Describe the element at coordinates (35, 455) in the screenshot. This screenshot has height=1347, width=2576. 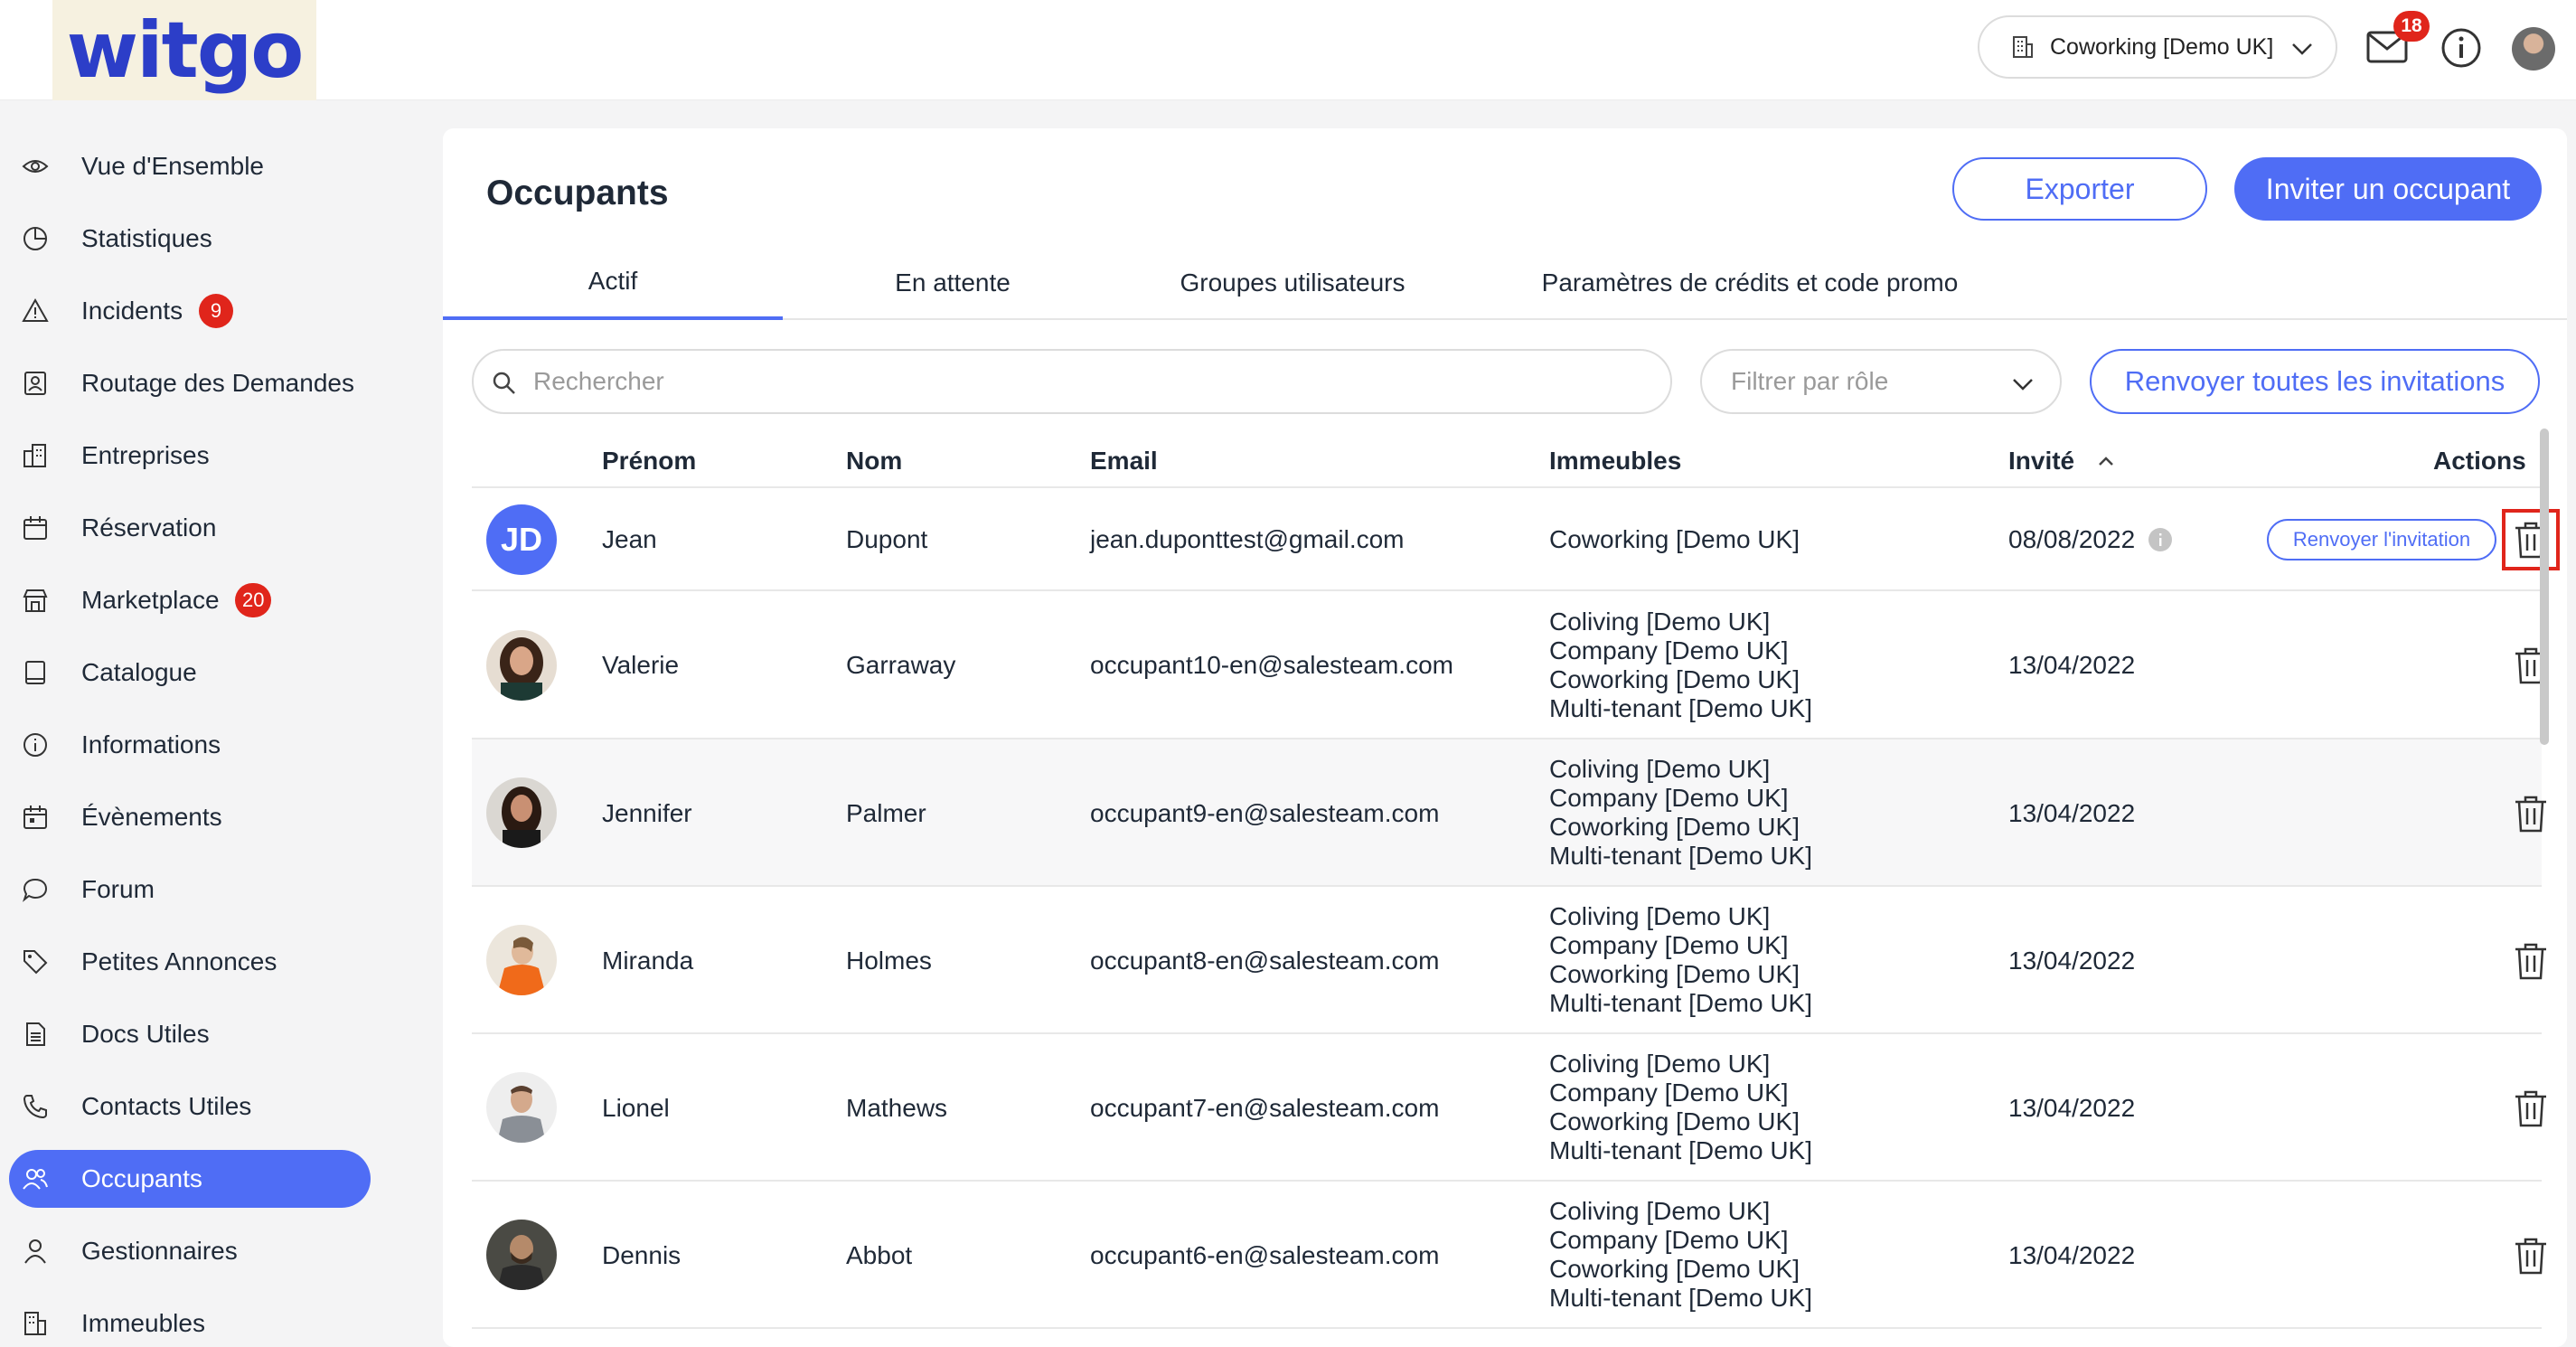
I see `buildings-icon` at that location.